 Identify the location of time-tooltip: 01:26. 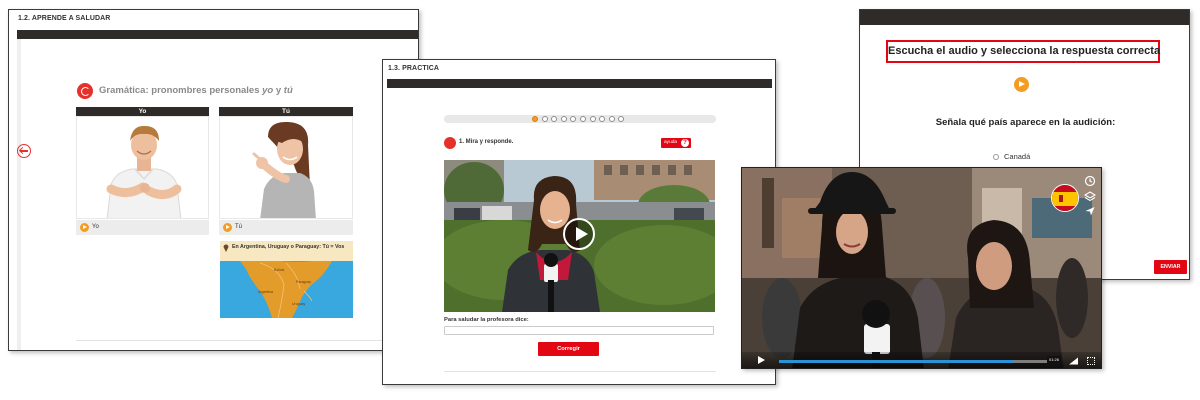
(1054, 359).